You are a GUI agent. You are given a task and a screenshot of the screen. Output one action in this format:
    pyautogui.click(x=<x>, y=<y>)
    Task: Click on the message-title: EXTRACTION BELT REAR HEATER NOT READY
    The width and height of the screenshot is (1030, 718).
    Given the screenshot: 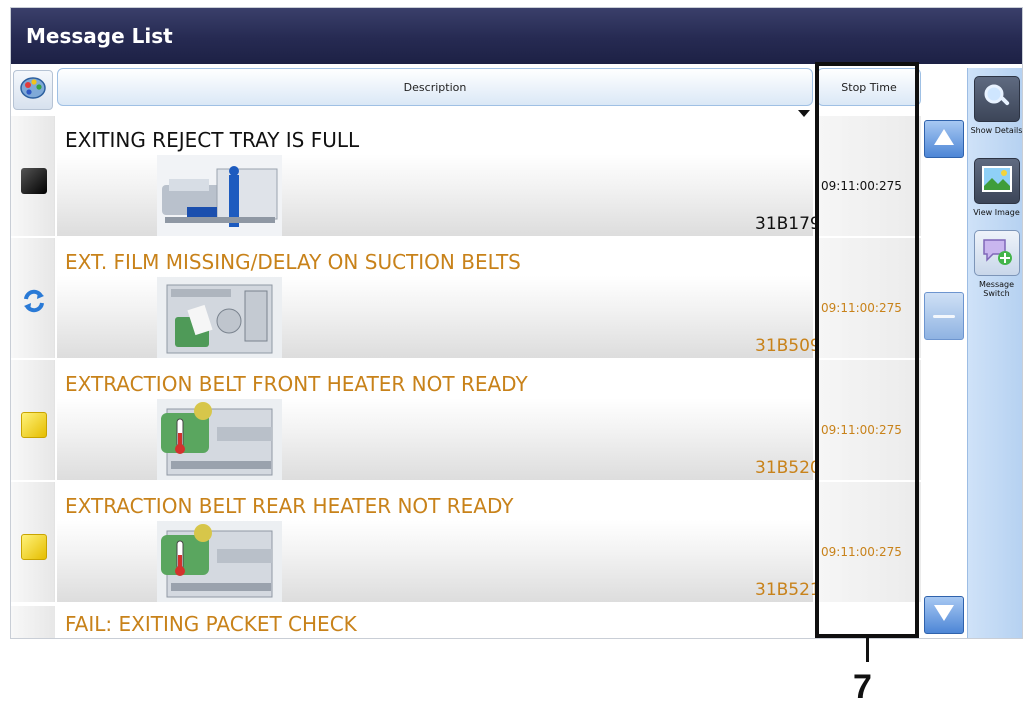 What is the action you would take?
    pyautogui.click(x=289, y=506)
    